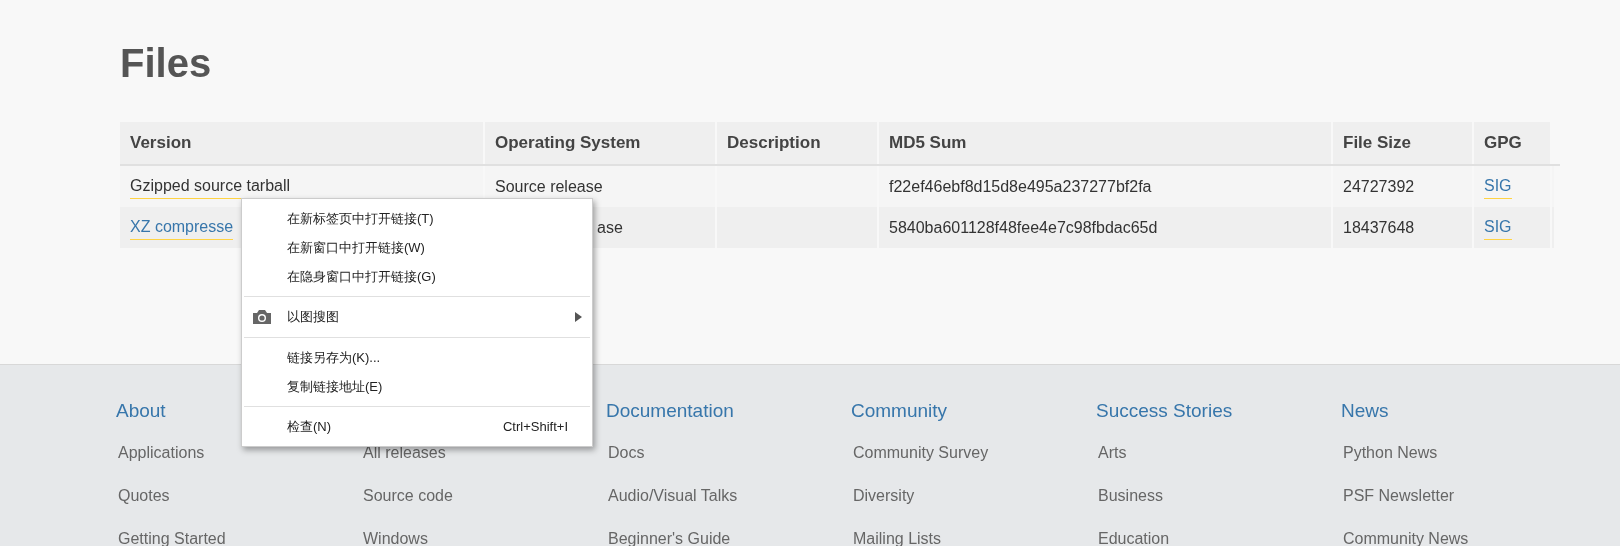  I want to click on footer-heading: Documentation, so click(728, 411).